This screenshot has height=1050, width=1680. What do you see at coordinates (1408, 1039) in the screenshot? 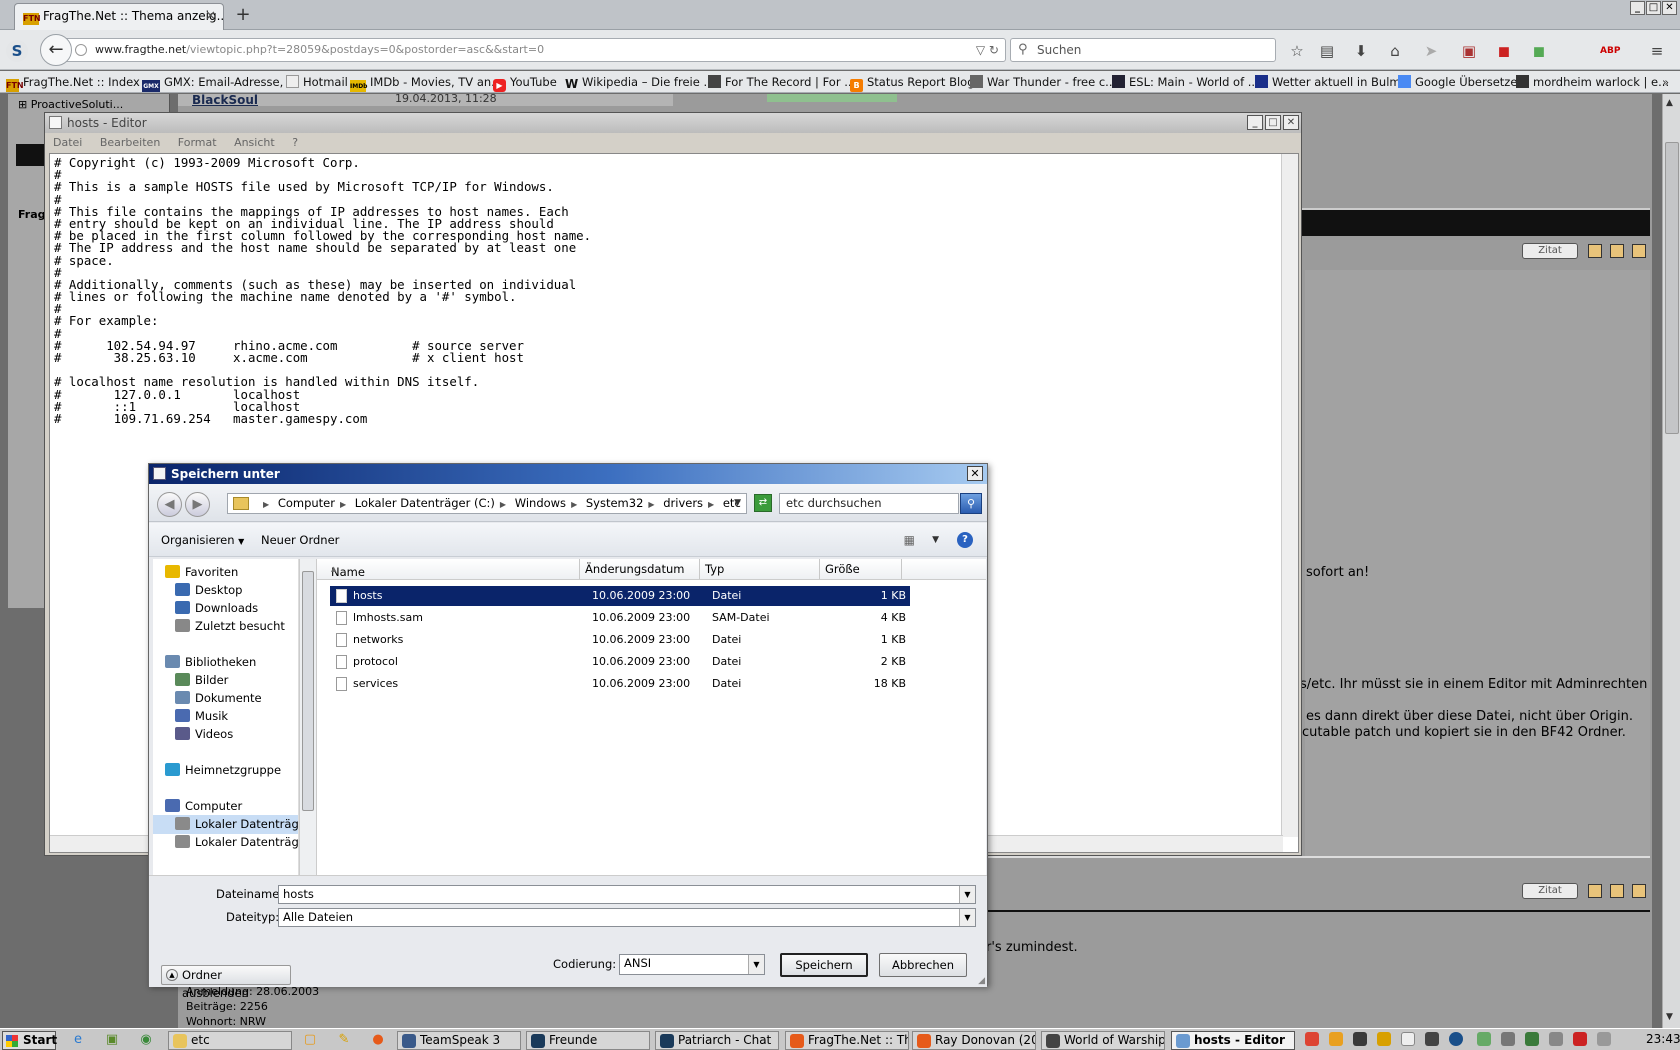
I see `flag-icon` at bounding box center [1408, 1039].